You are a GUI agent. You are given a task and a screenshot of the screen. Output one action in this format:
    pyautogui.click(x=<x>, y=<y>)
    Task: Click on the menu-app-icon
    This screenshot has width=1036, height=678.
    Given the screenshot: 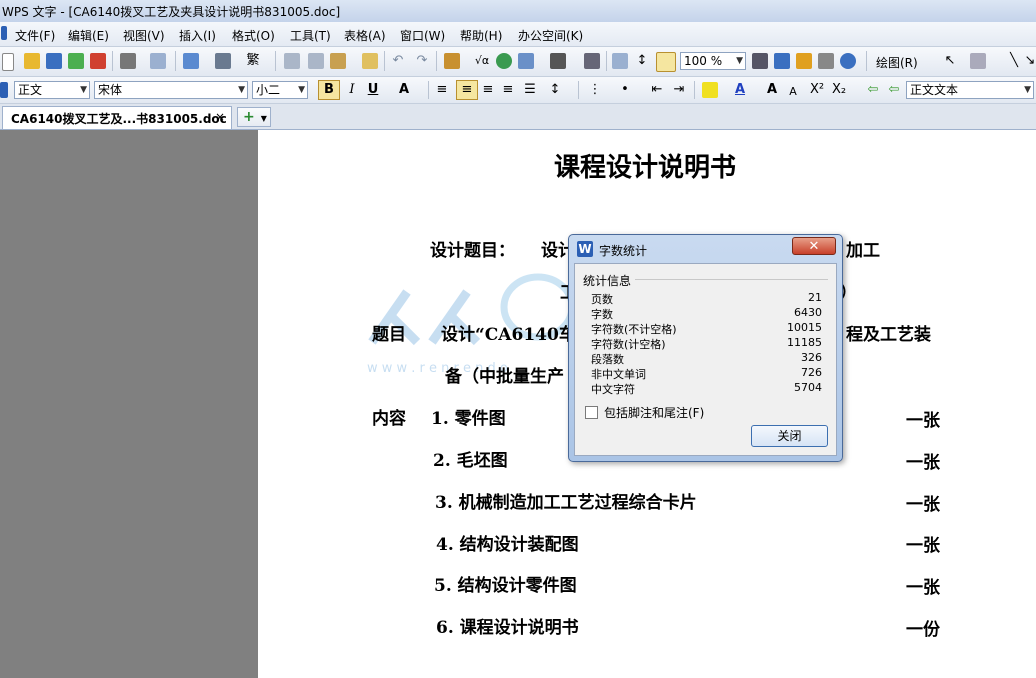 What is the action you would take?
    pyautogui.click(x=4, y=33)
    